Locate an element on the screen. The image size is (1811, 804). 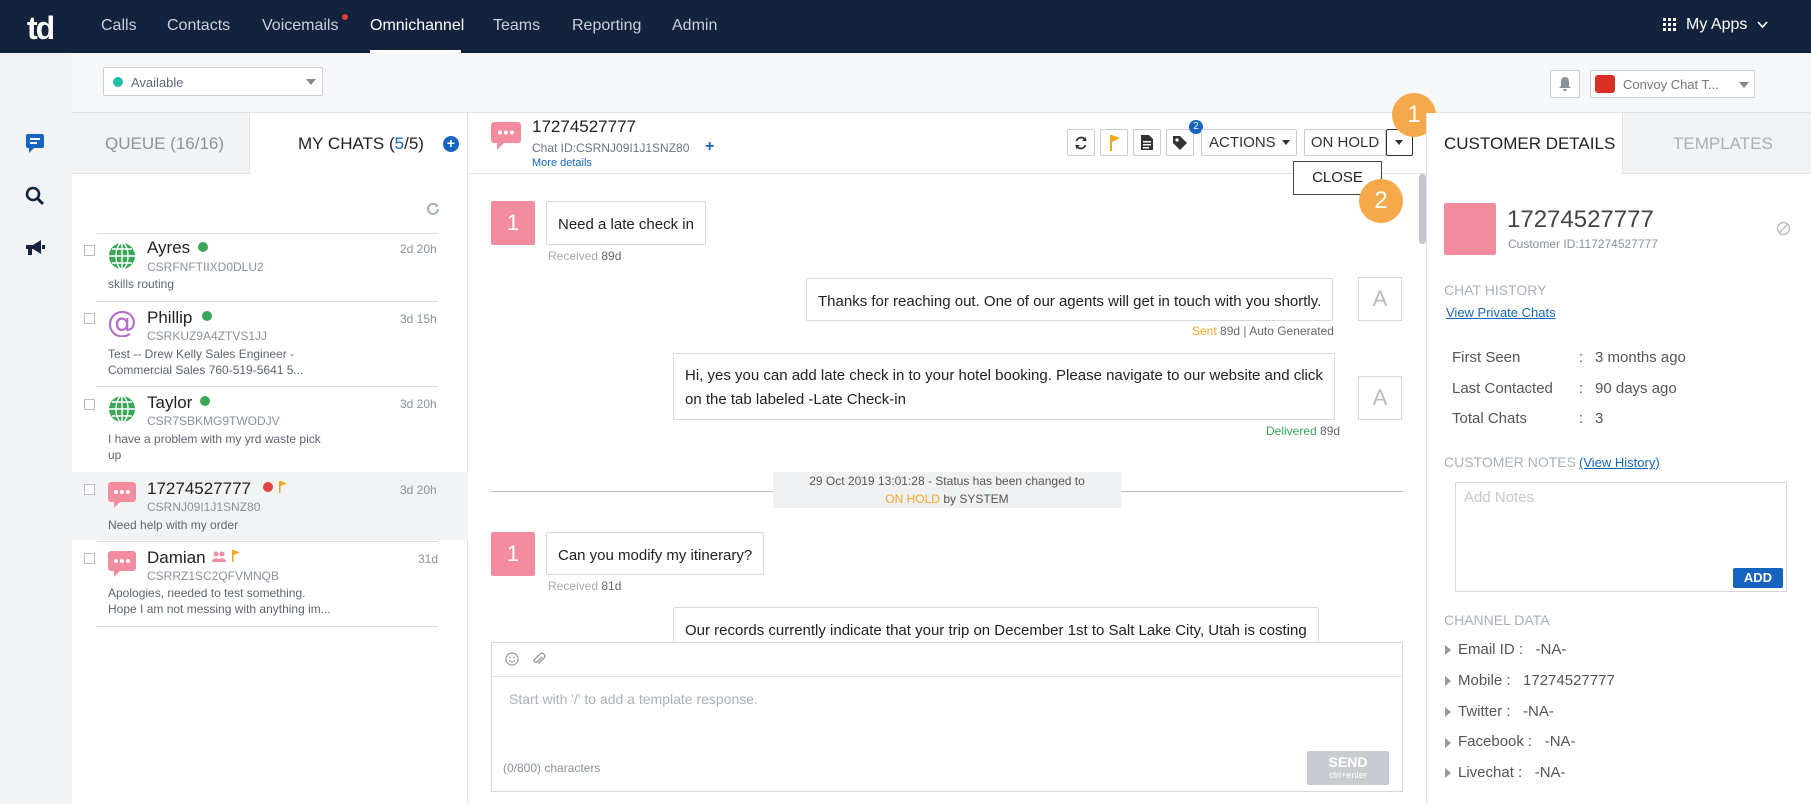
chat-preview-line1: I have a problem with my yrd waste pick is located at coordinates (214, 439).